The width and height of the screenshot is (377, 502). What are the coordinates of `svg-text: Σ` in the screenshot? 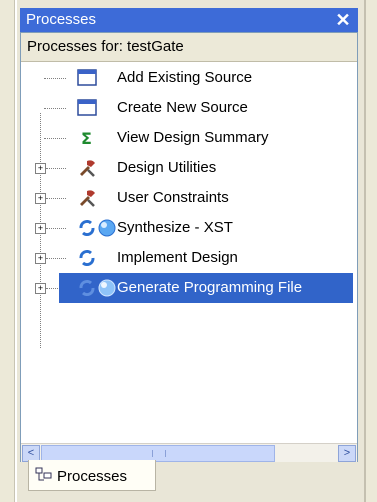 It's located at (86, 138).